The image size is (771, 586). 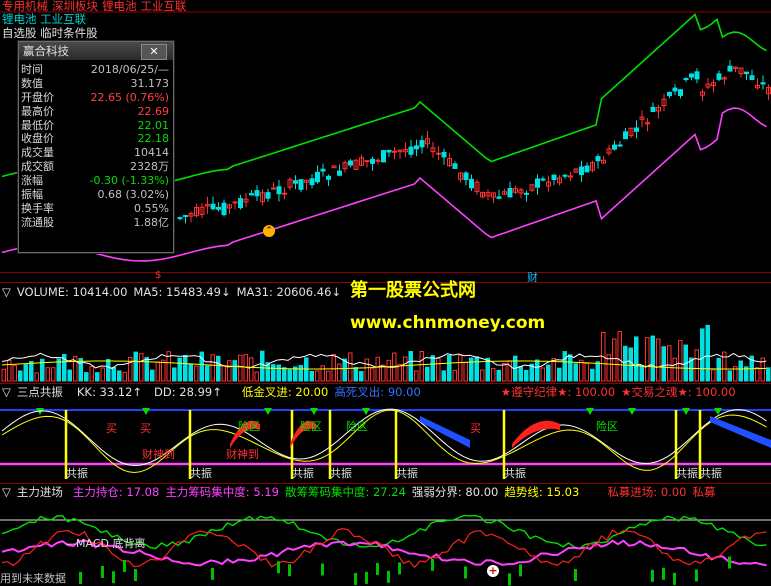 I want to click on sector-tag: 工业互联, so click(x=164, y=6).